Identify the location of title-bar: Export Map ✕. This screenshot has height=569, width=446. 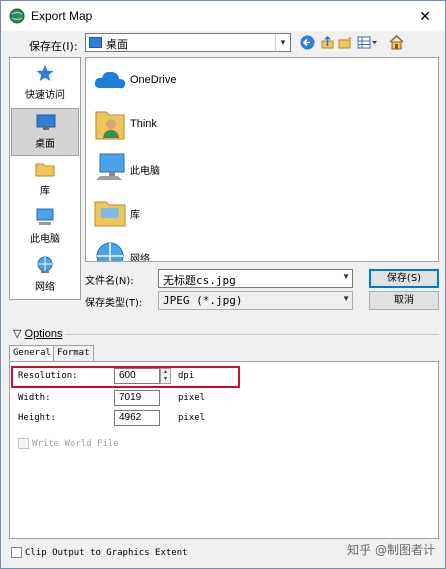
(223, 16).